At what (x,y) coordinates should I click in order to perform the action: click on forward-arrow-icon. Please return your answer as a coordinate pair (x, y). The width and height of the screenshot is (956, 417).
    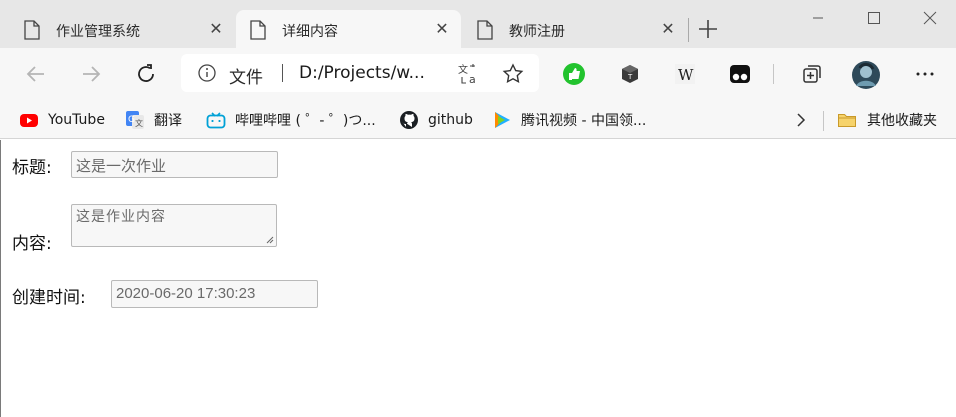
    Looking at the image, I should click on (91, 74).